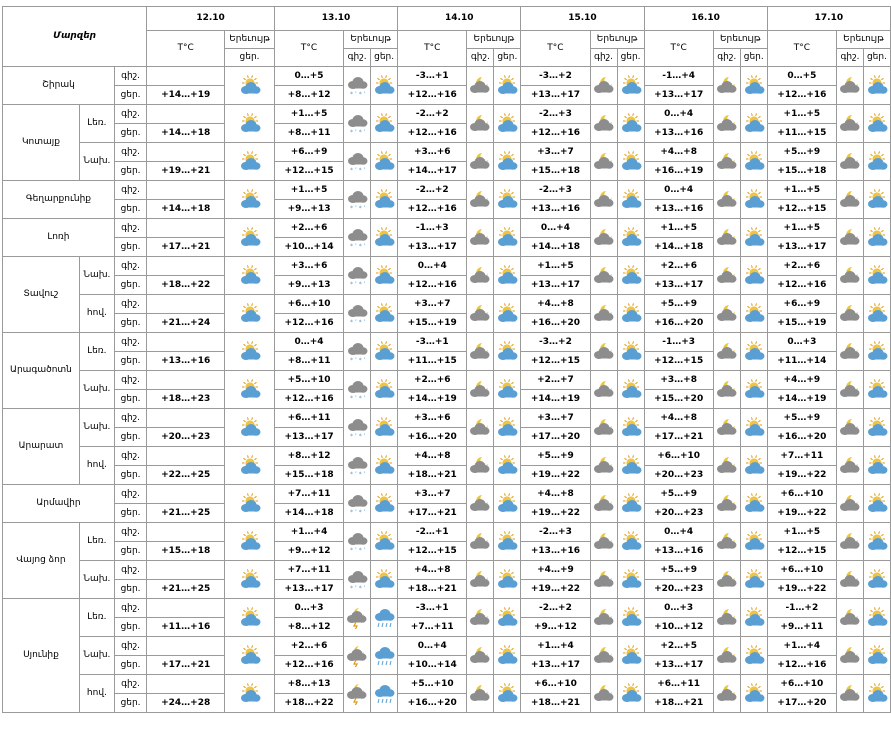 This screenshot has height=743, width=891. Describe the element at coordinates (41, 655) in the screenshot. I see `region-name: Սյունիք` at that location.